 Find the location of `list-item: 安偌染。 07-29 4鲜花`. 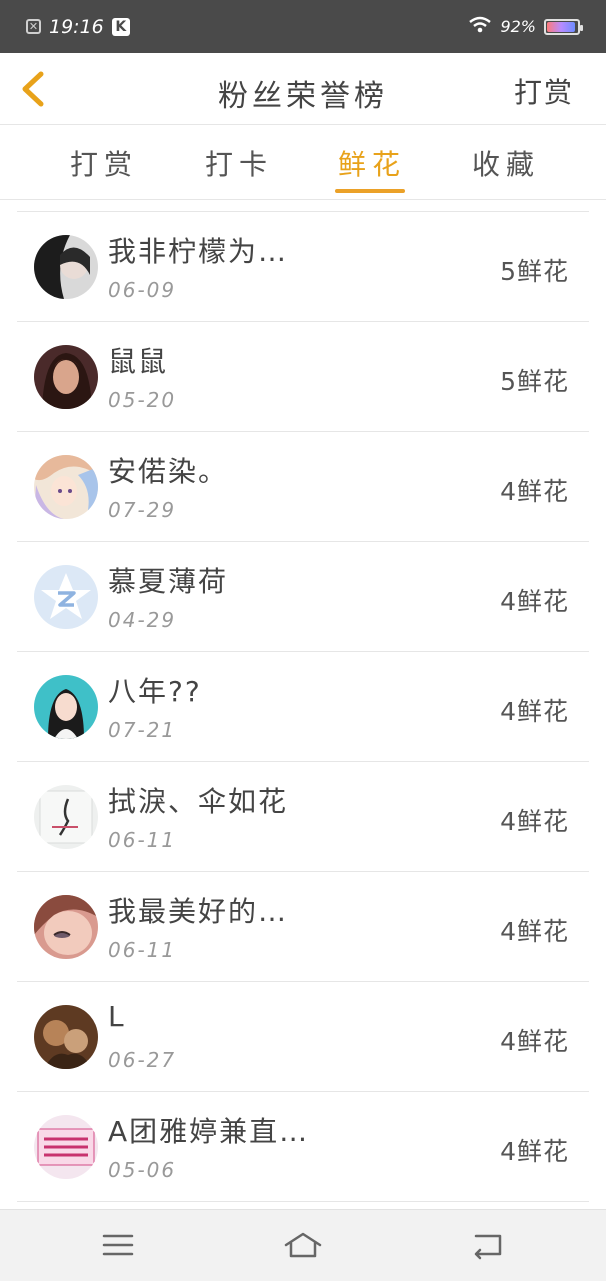

list-item: 安偌染。 07-29 4鲜花 is located at coordinates (303, 487).